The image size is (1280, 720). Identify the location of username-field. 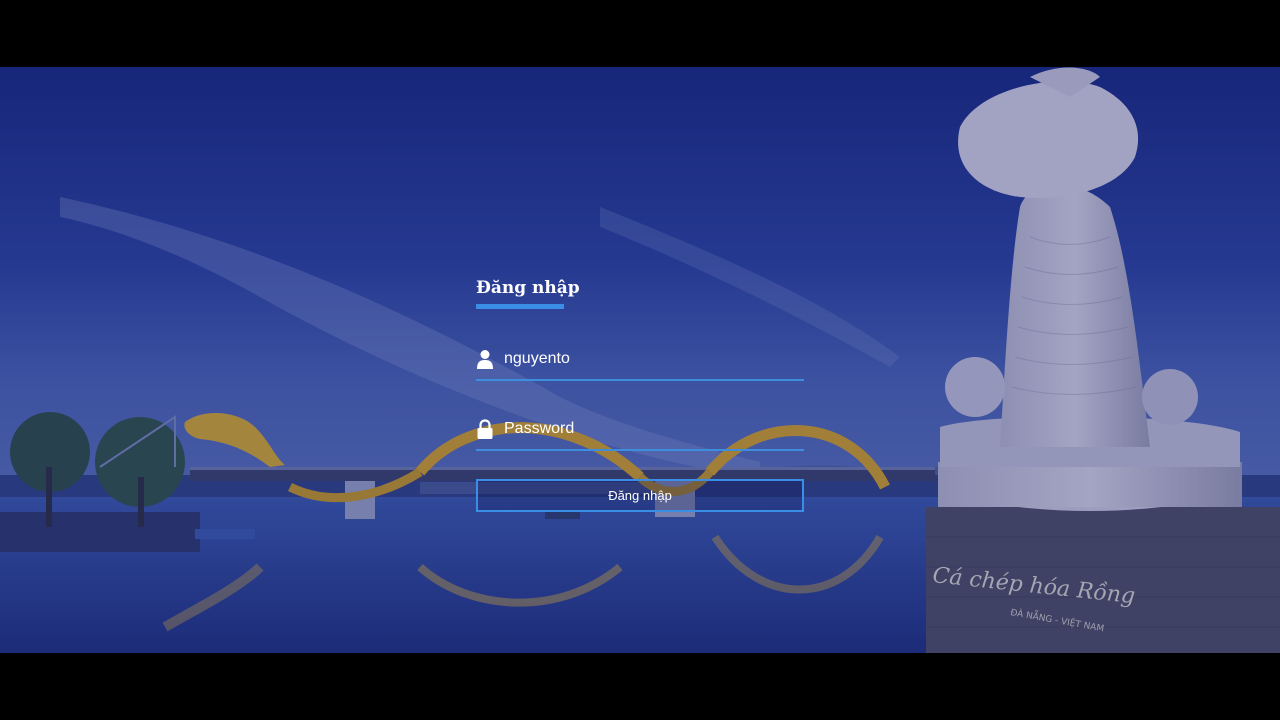
(640, 362).